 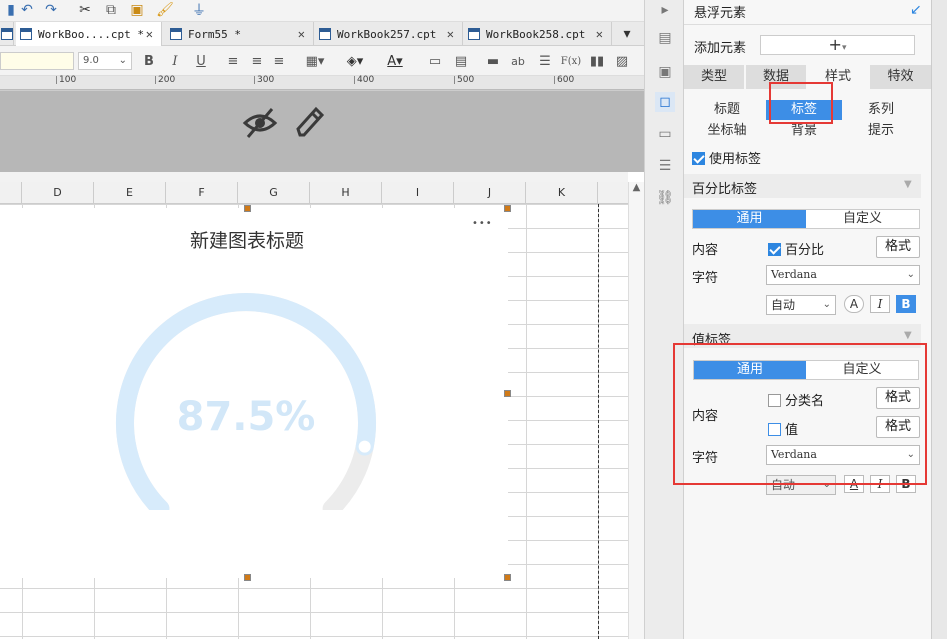 I want to click on hide-icon, so click(x=260, y=123).